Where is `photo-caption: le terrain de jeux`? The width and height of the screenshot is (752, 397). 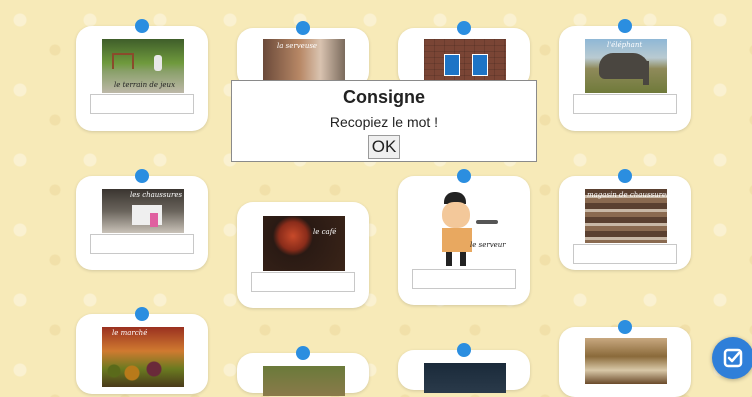 photo-caption: le terrain de jeux is located at coordinates (145, 85).